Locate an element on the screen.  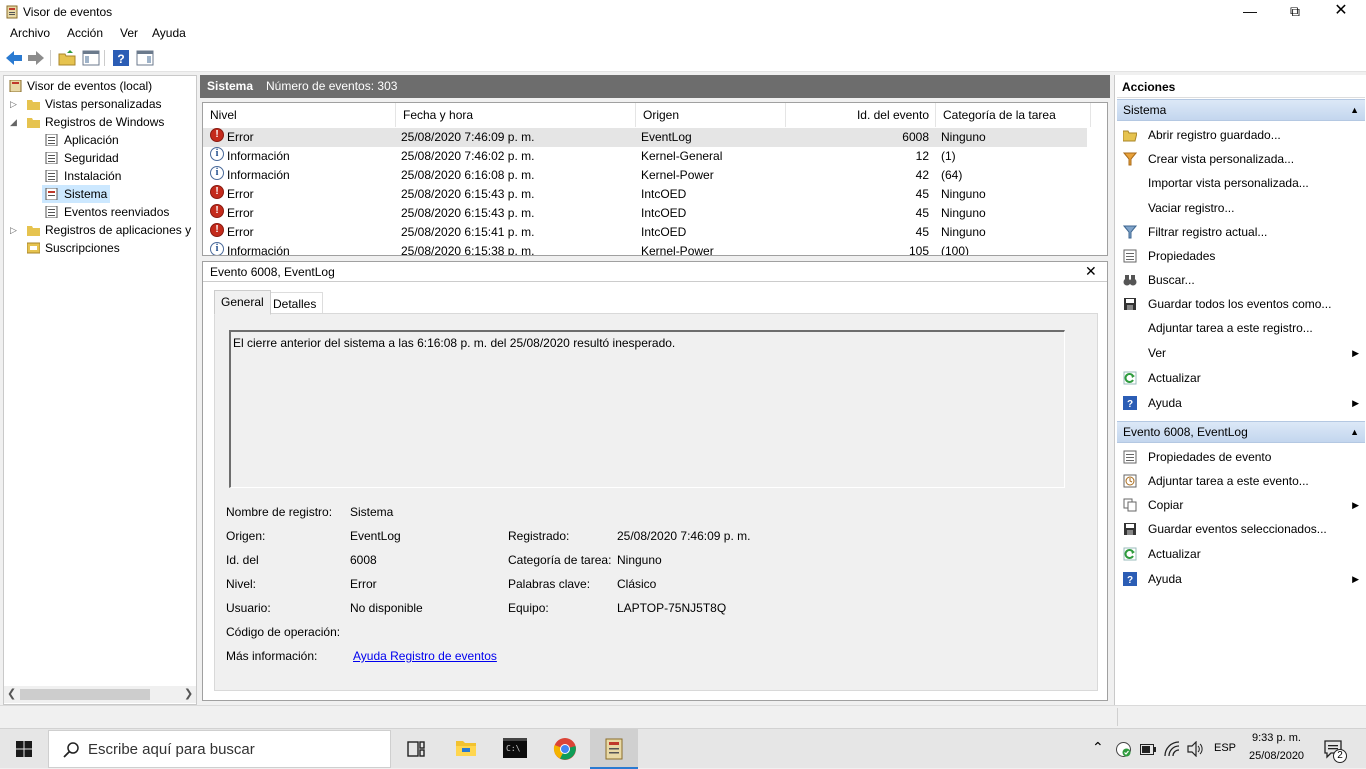
security-status-icon is located at coordinates (1123, 749).